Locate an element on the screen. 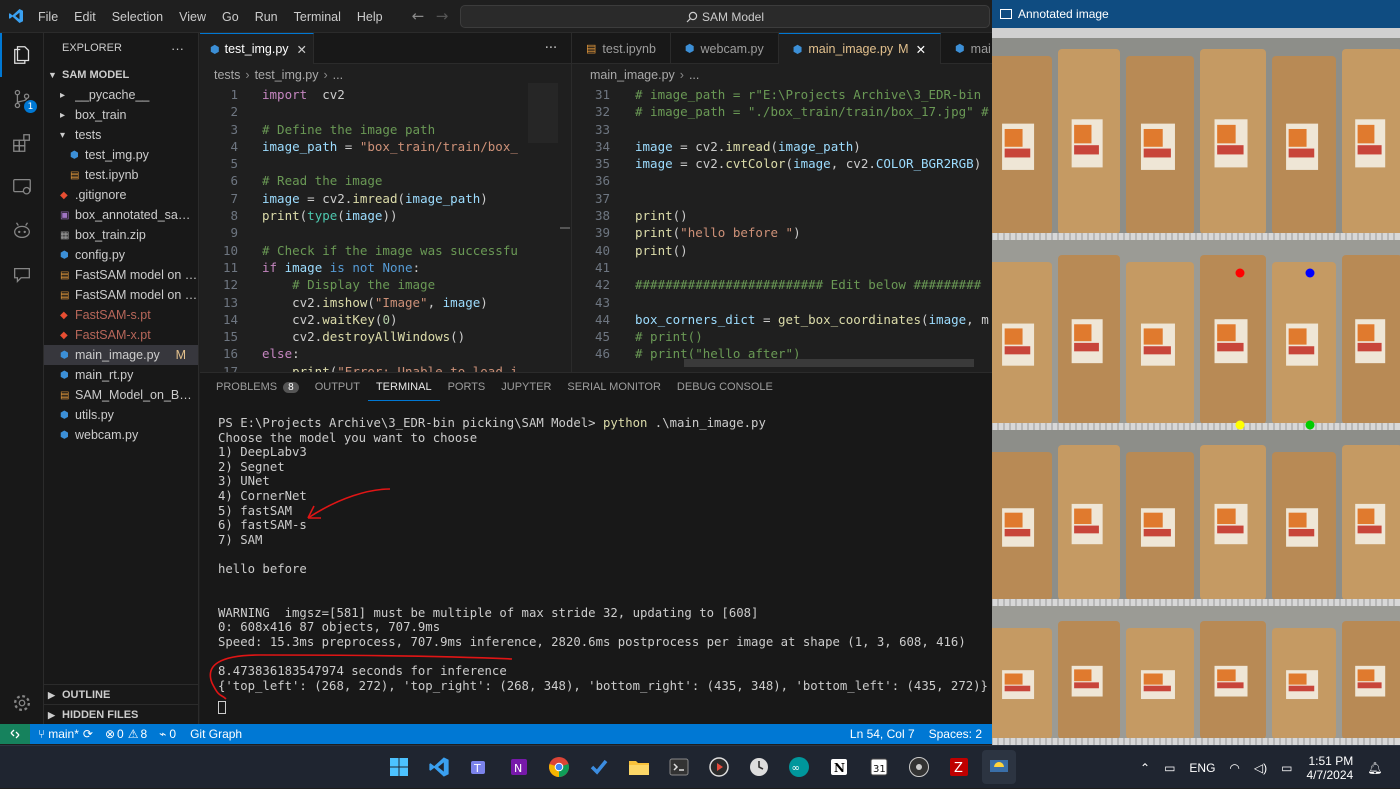 The width and height of the screenshot is (1400, 789). file-tree-item: ▸ box_train is located at coordinates (121, 115).